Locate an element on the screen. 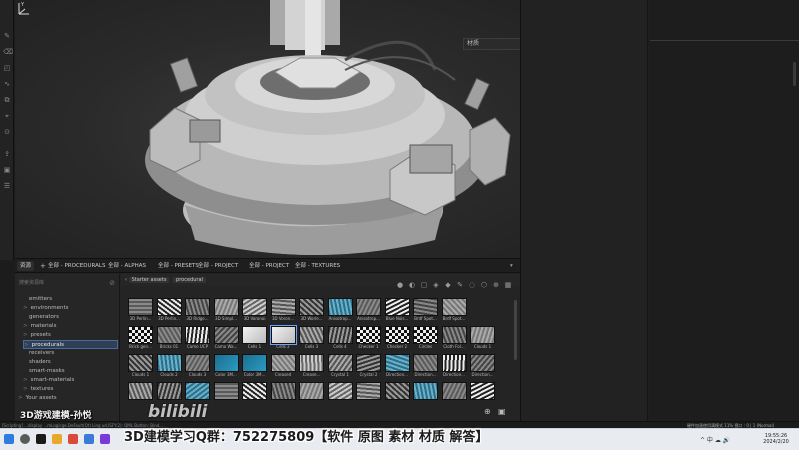 The image size is (799, 450). filter-material-icon: ● is located at coordinates (400, 285).